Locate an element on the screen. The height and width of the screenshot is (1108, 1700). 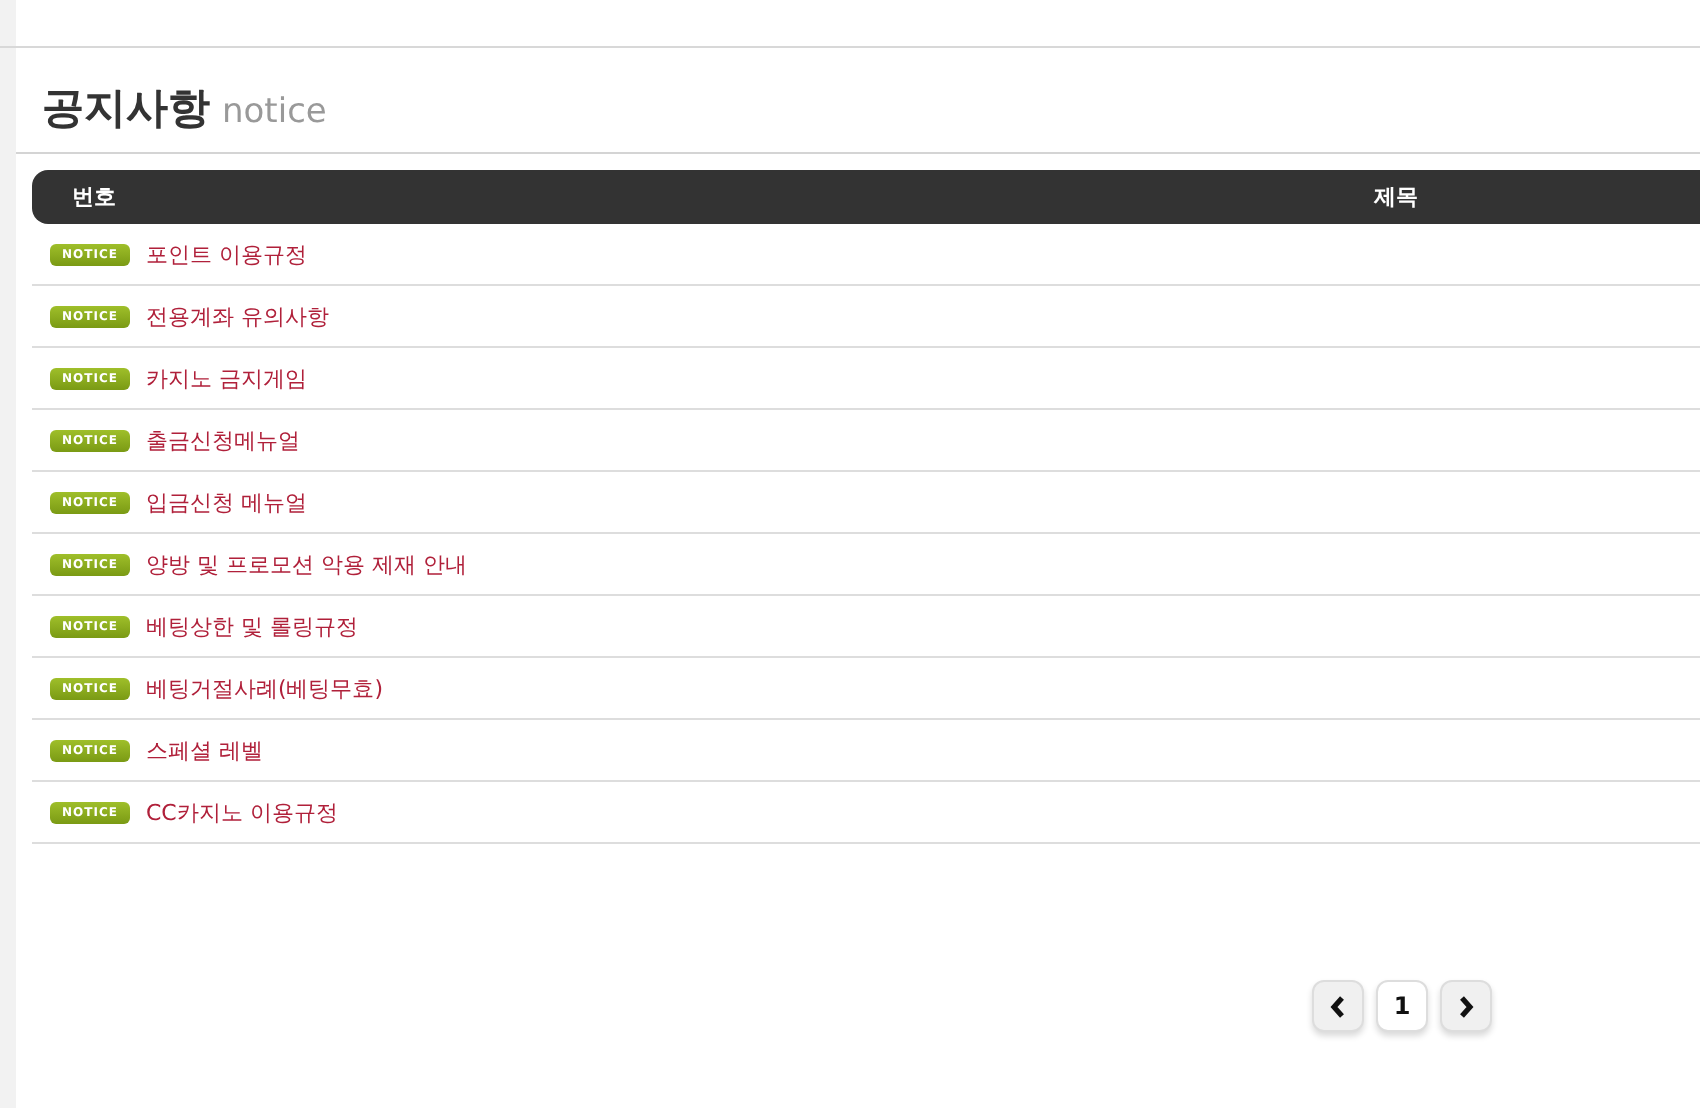
post-link: 전용계좌 유의사항 is located at coordinates (237, 316).